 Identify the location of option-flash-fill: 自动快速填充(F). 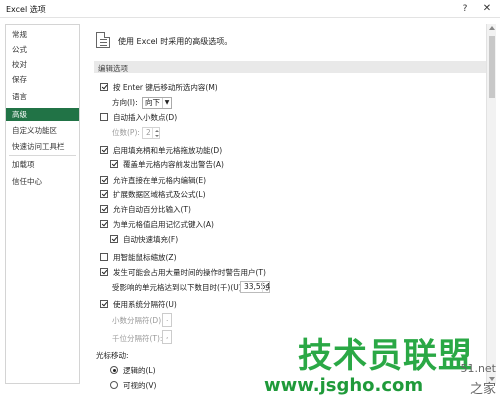
(144, 240).